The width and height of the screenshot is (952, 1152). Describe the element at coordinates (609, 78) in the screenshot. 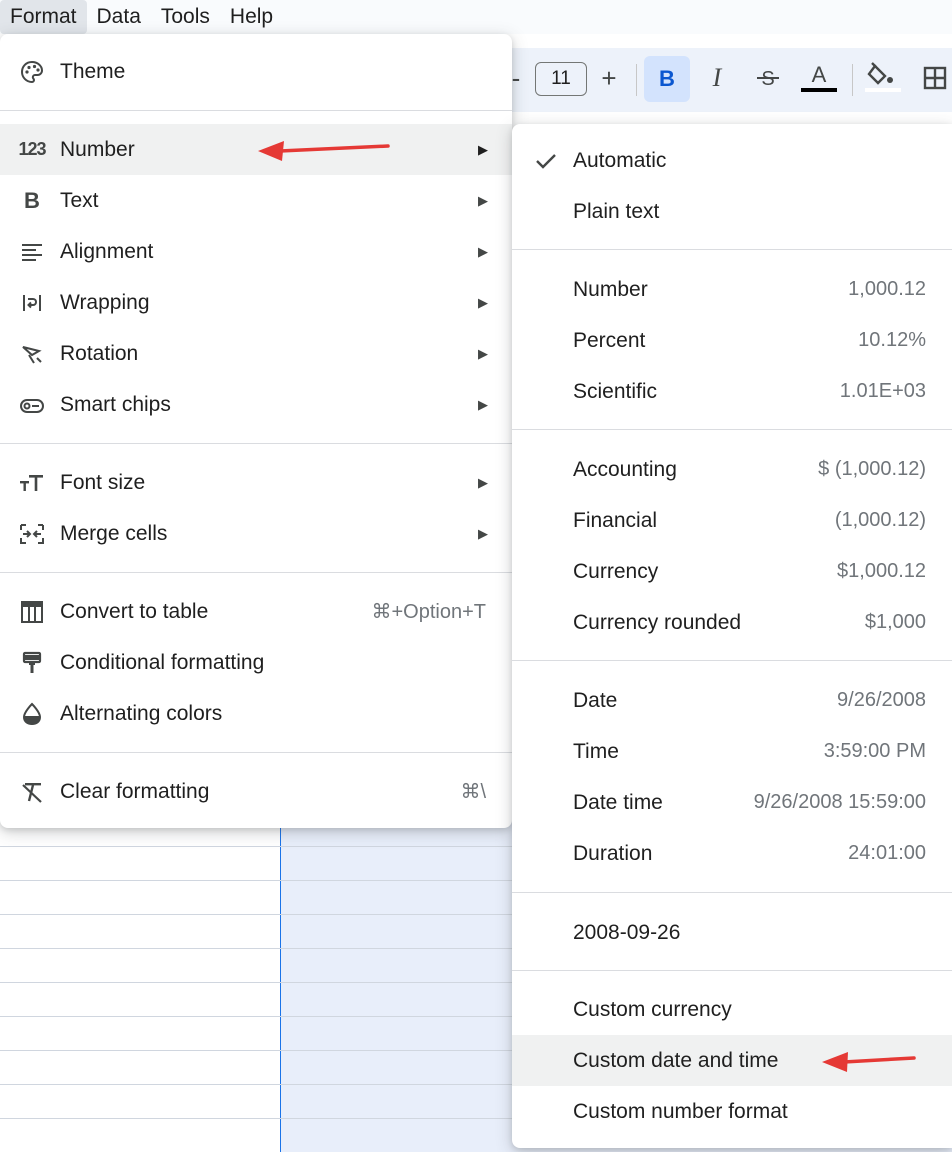

I see `increase-font-size-button: +` at that location.